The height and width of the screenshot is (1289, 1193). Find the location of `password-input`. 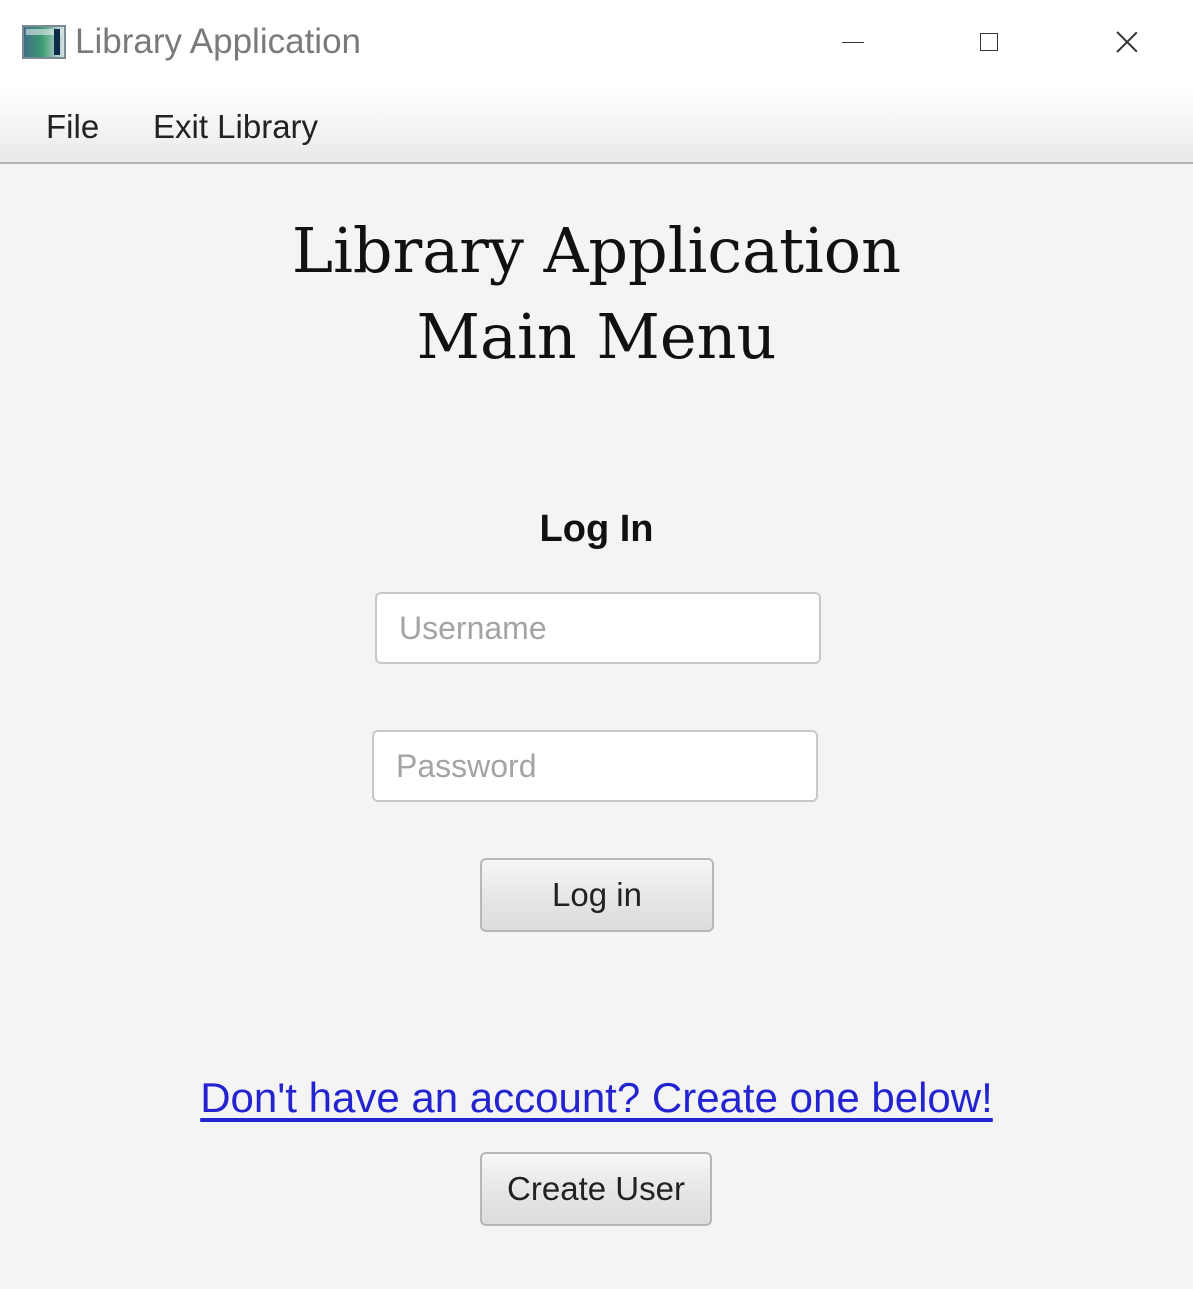

password-input is located at coordinates (595, 766).